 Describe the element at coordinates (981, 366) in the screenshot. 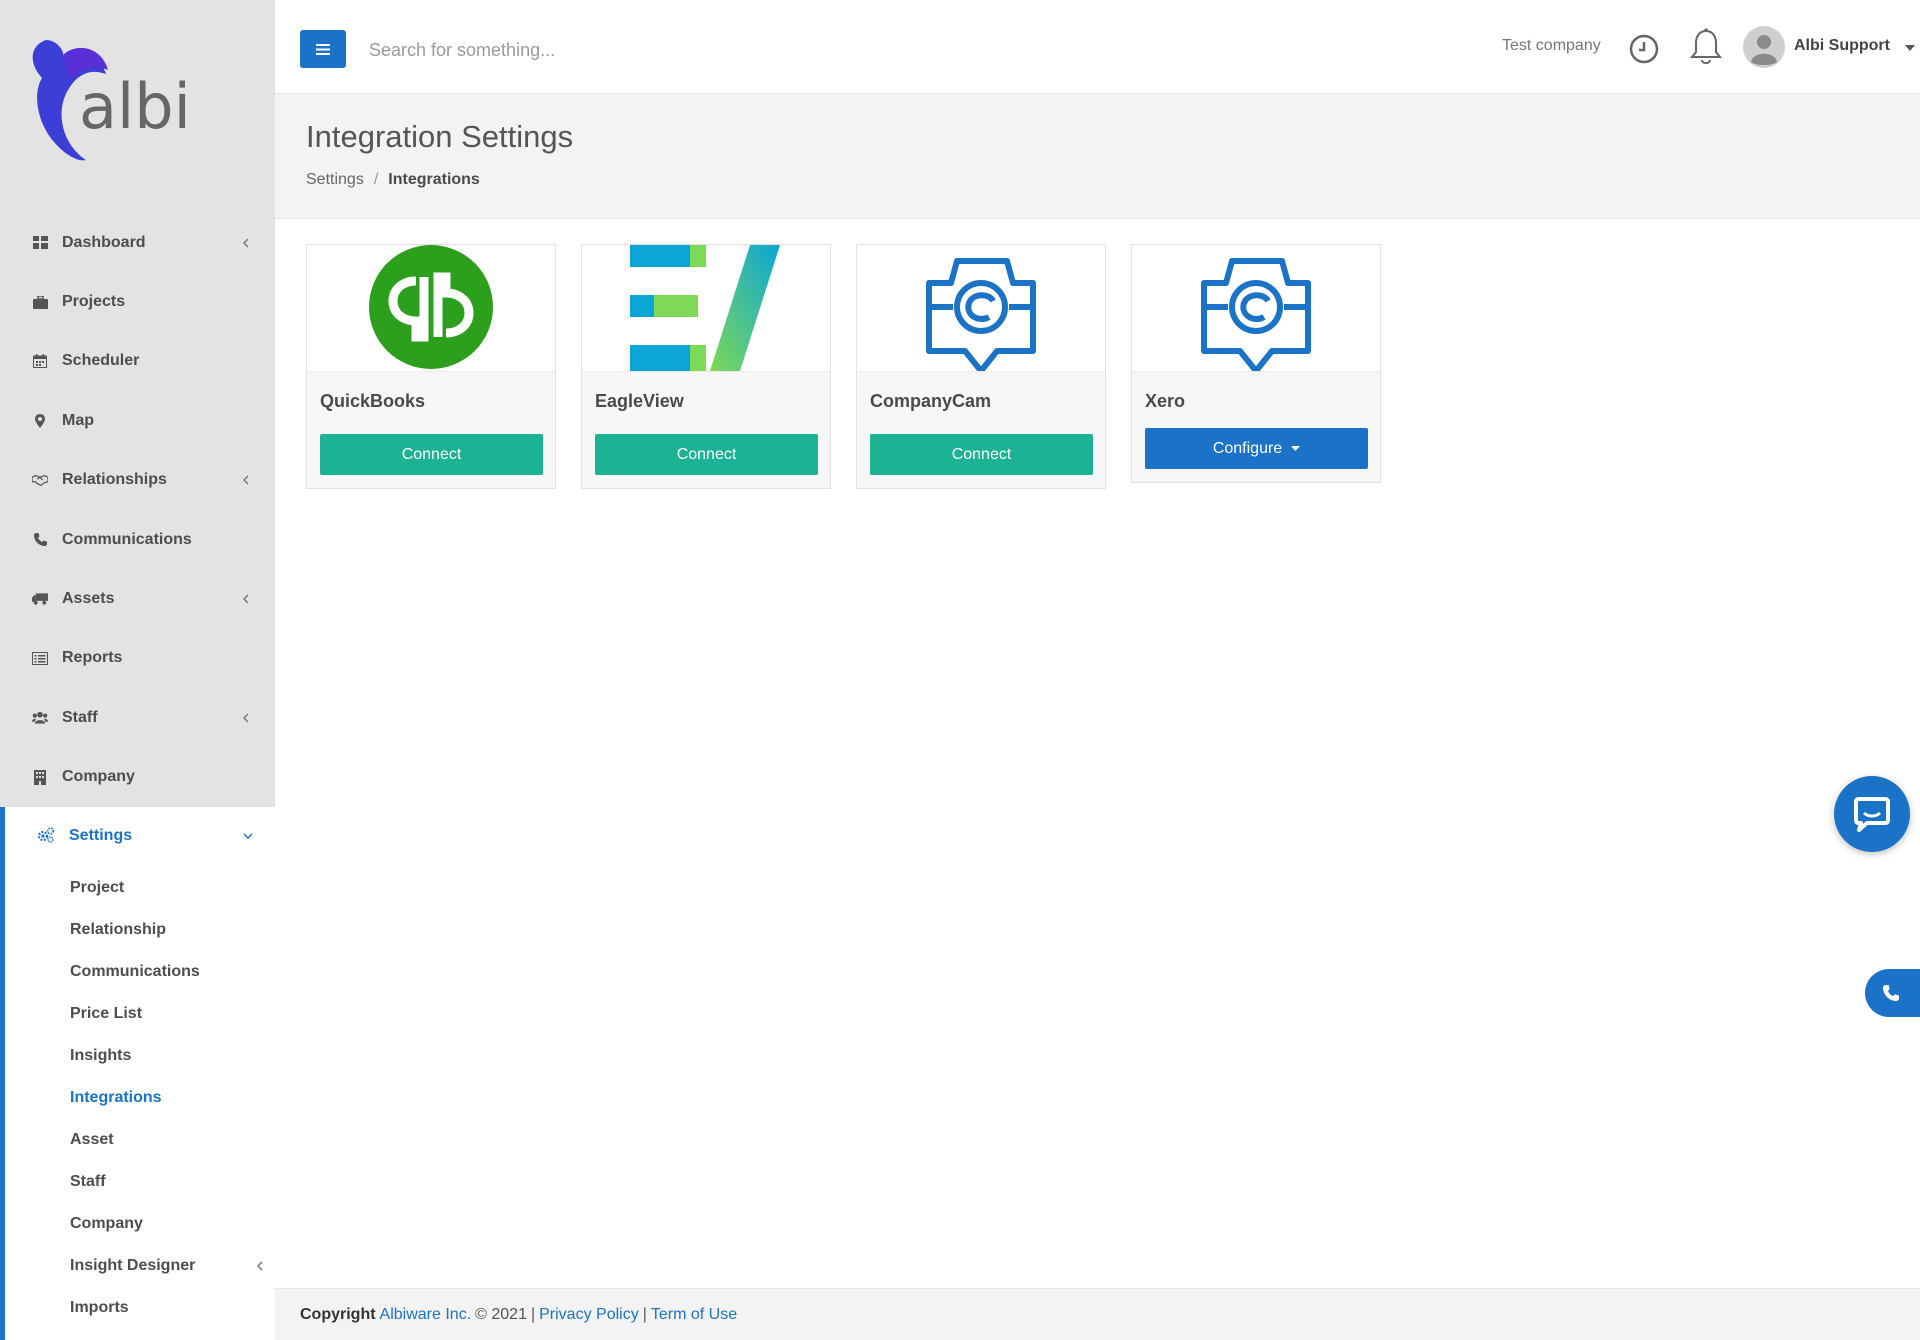

I see `integration-card-companycam: CompanyCam Connect` at that location.